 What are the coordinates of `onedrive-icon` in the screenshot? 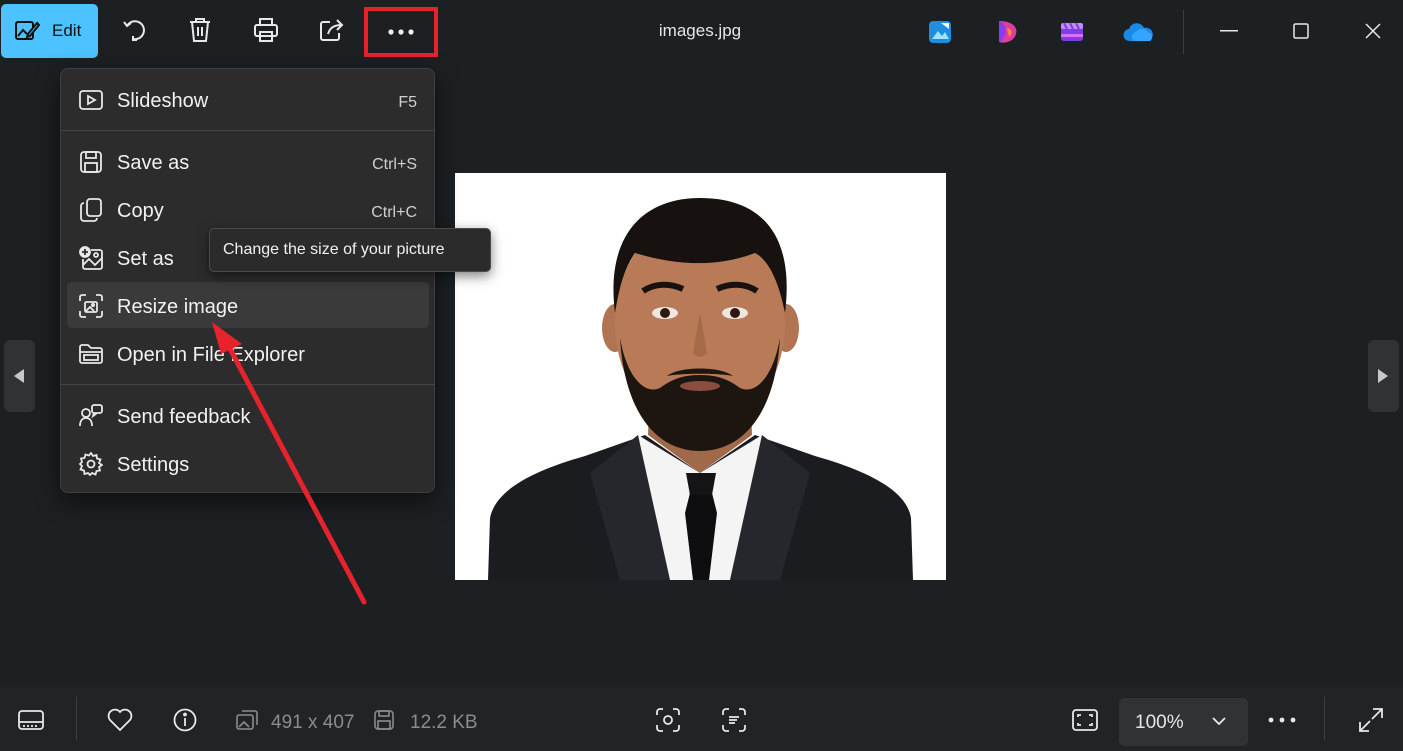 It's located at (1138, 32).